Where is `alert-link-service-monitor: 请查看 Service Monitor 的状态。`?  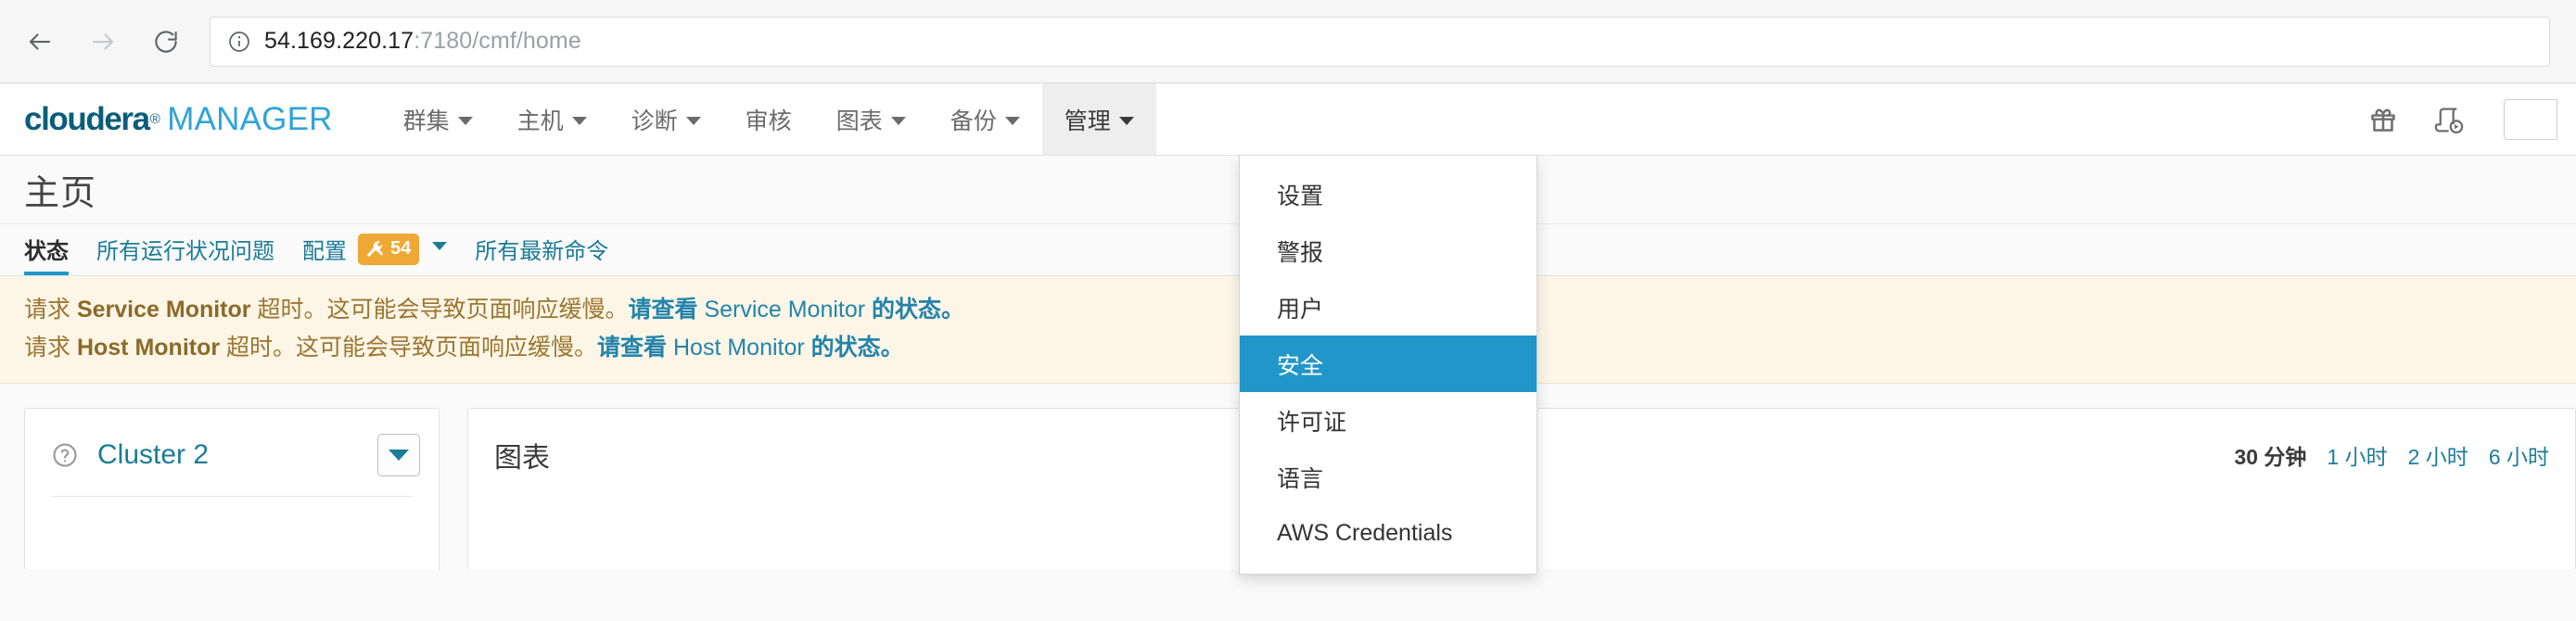
alert-link-service-monitor: 请查看 Service Monitor 的状态。 is located at coordinates (796, 310).